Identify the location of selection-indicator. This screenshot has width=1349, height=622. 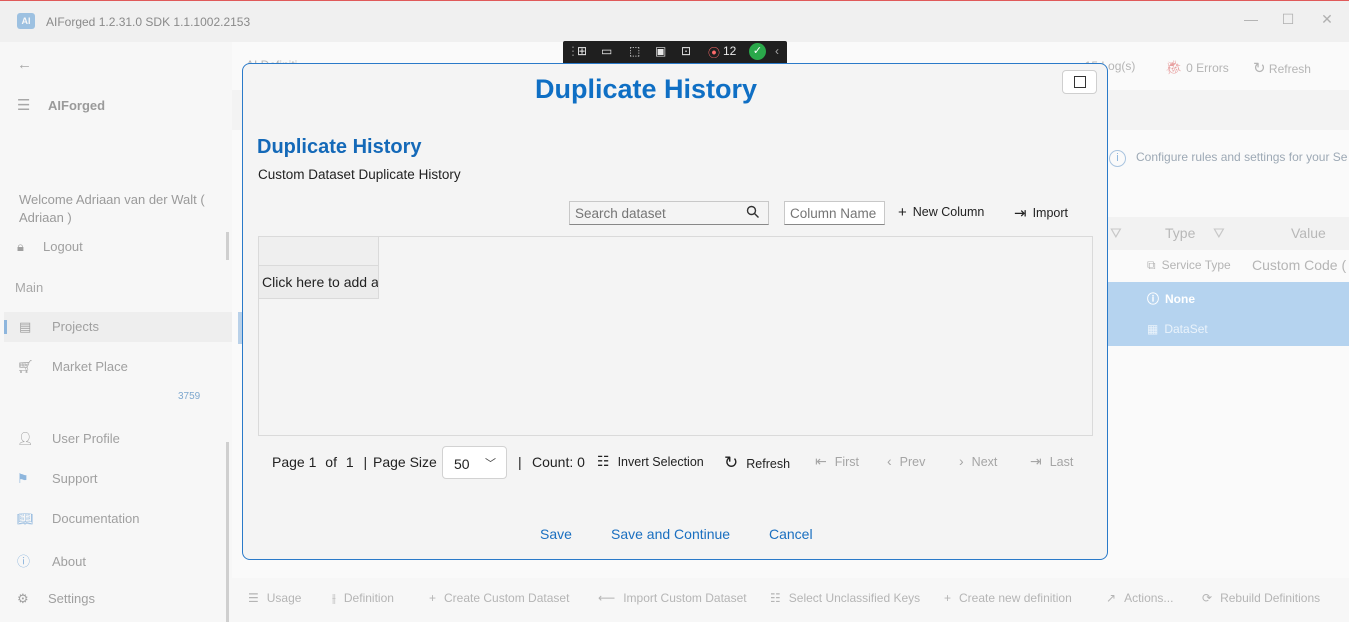
(5, 327).